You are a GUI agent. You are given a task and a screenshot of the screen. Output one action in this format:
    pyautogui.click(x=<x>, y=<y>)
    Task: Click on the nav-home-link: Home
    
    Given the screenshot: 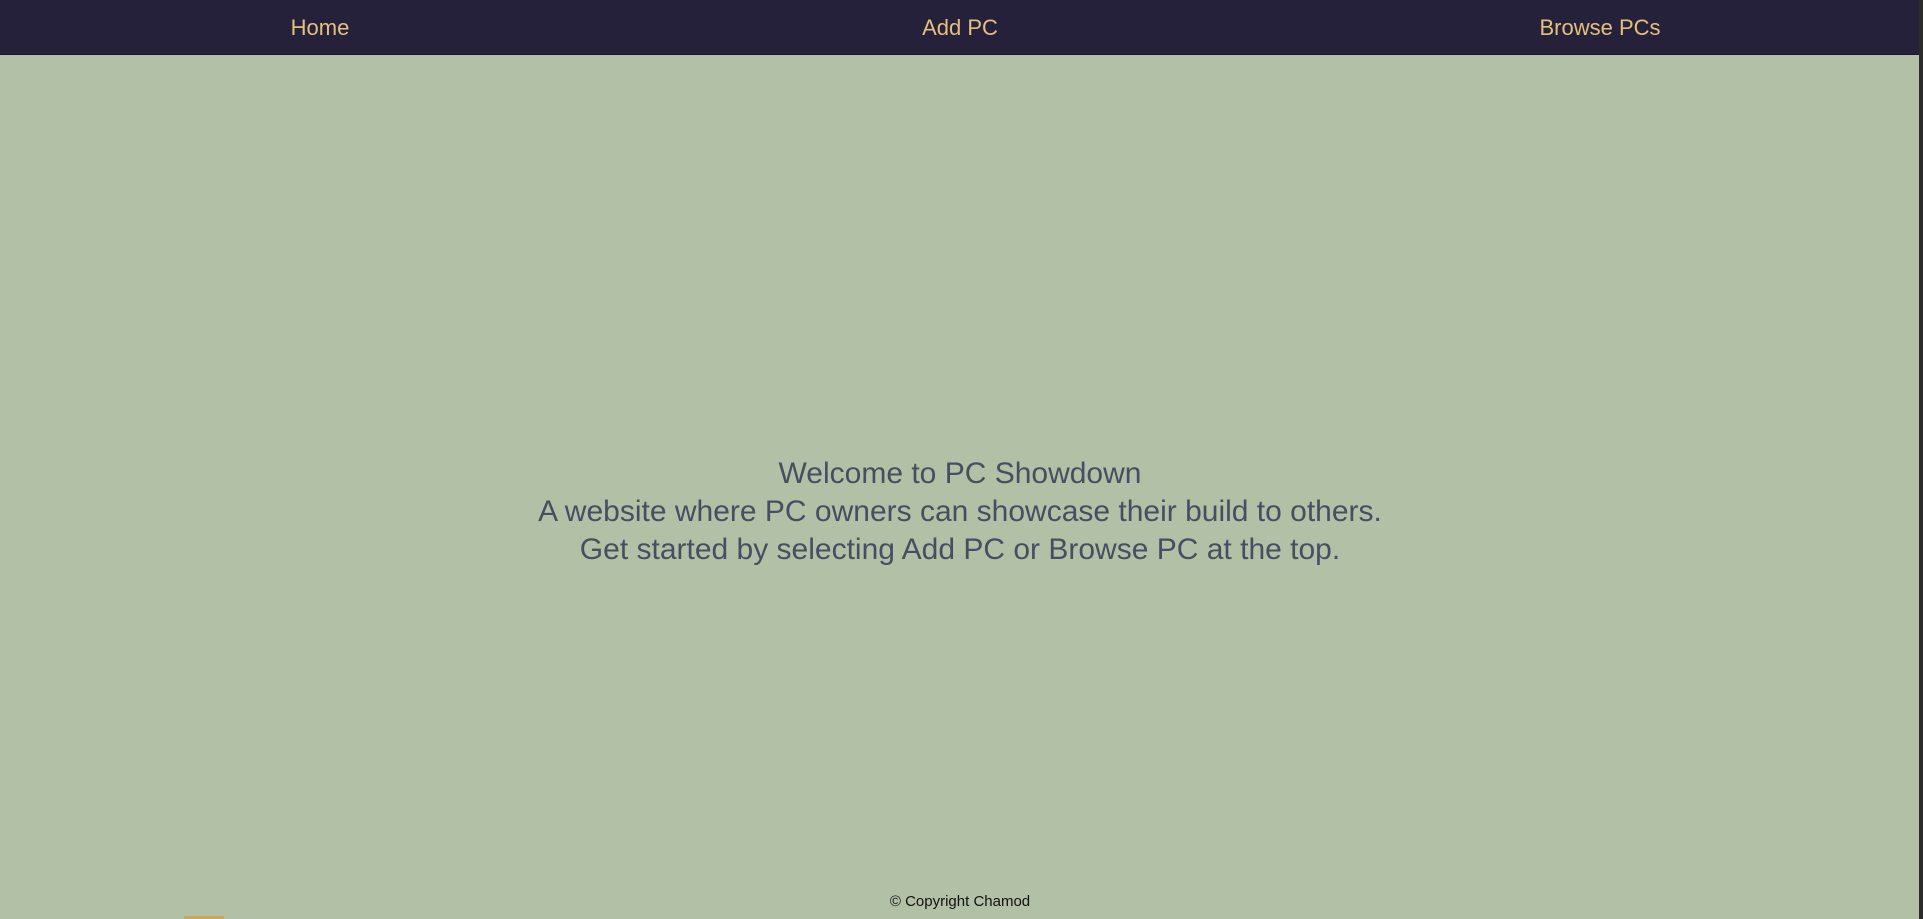 What is the action you would take?
    pyautogui.click(x=320, y=27)
    